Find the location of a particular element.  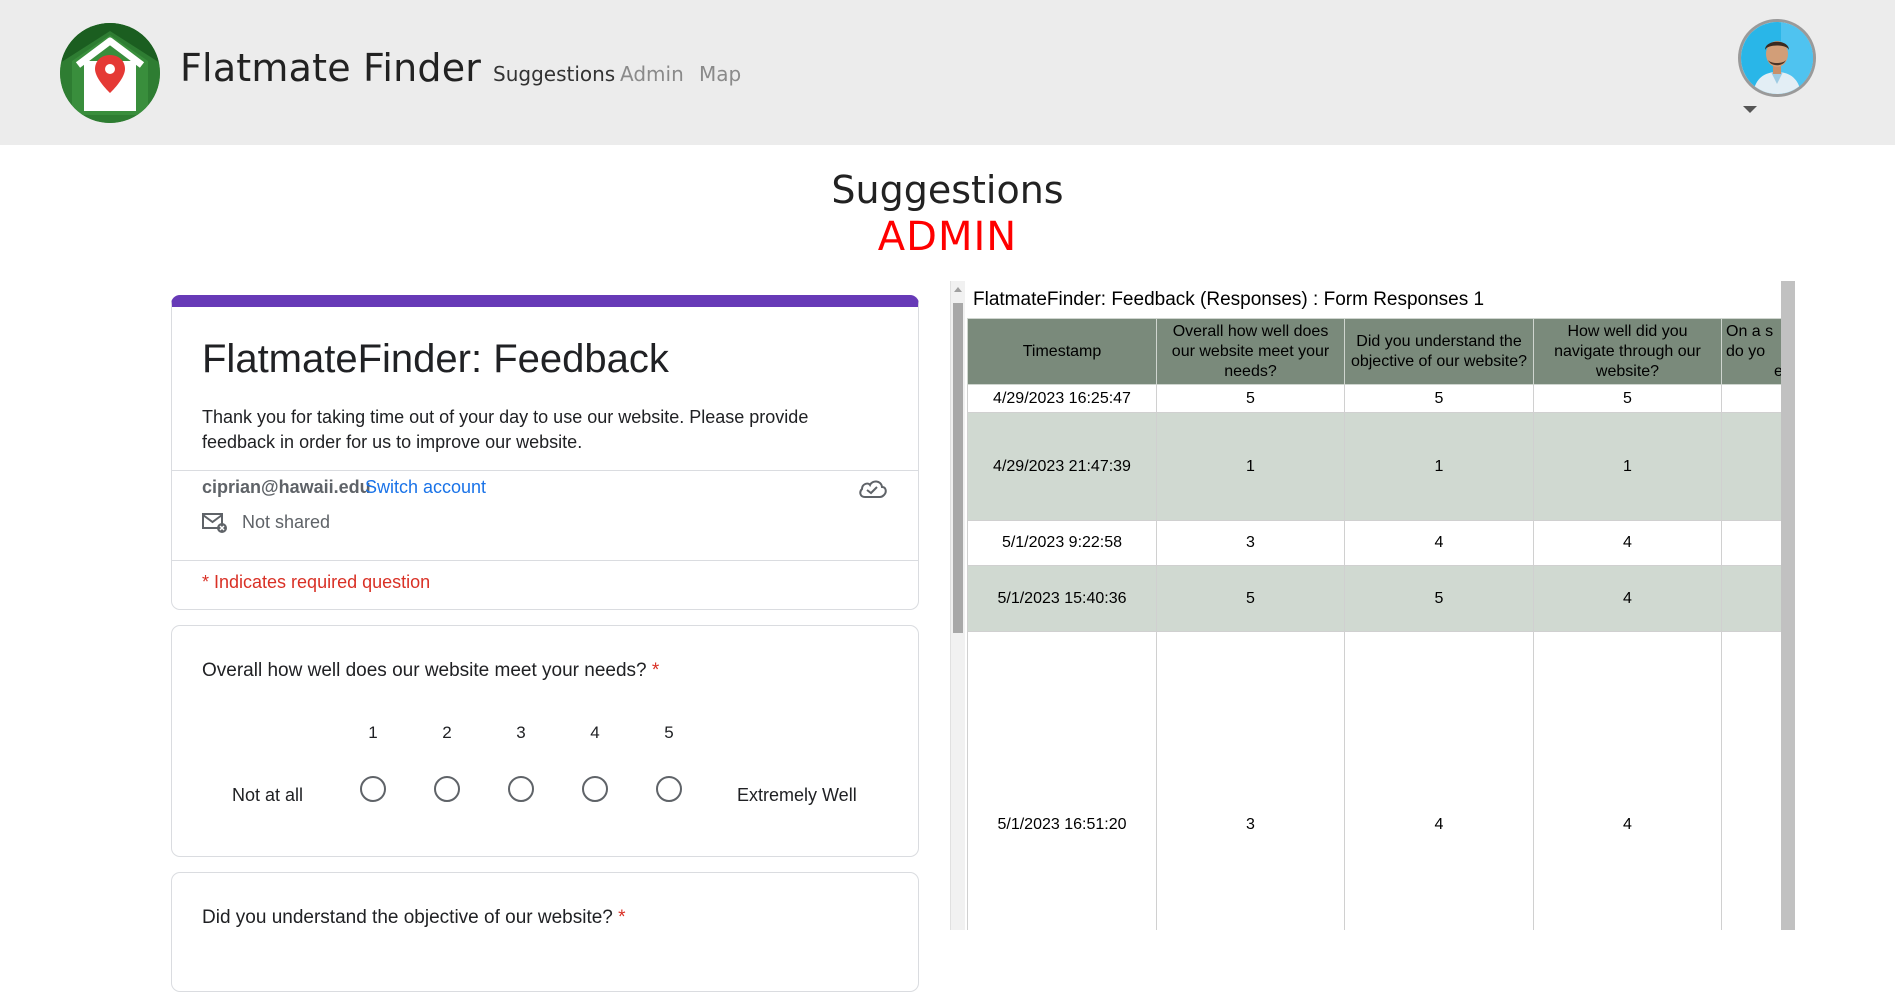

table-row: 5/1/2023 9:22:58 3 4 4 is located at coordinates (1377, 543).